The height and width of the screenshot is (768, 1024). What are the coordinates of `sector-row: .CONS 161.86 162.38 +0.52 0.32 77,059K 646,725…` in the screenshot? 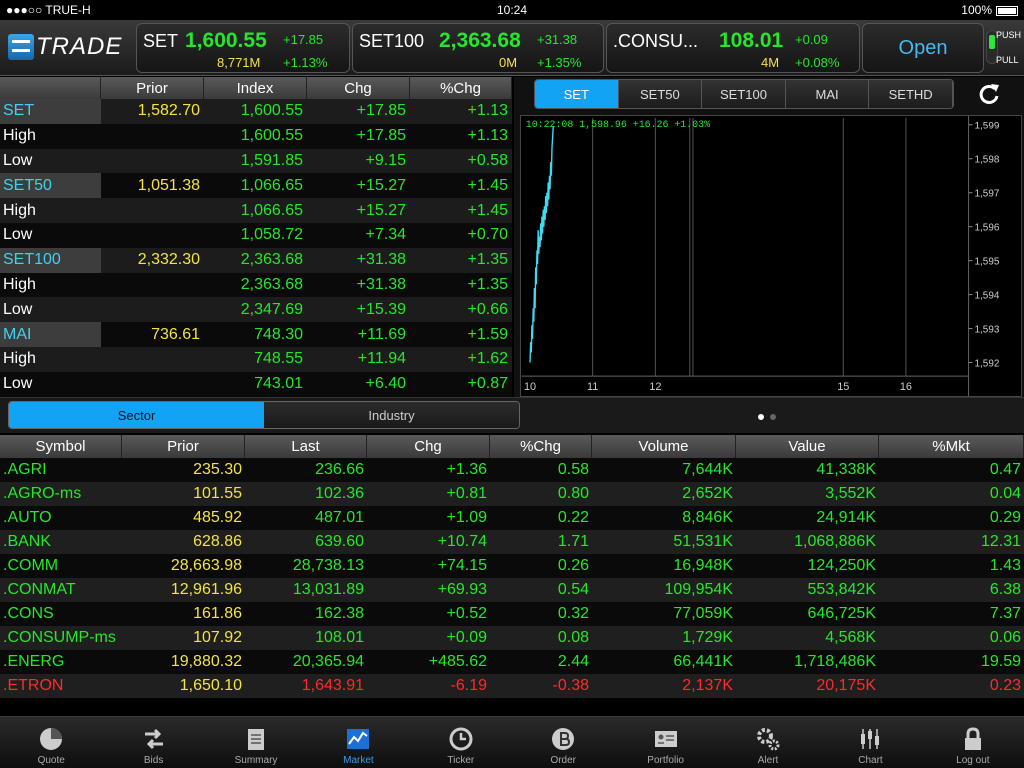 It's located at (512, 614).